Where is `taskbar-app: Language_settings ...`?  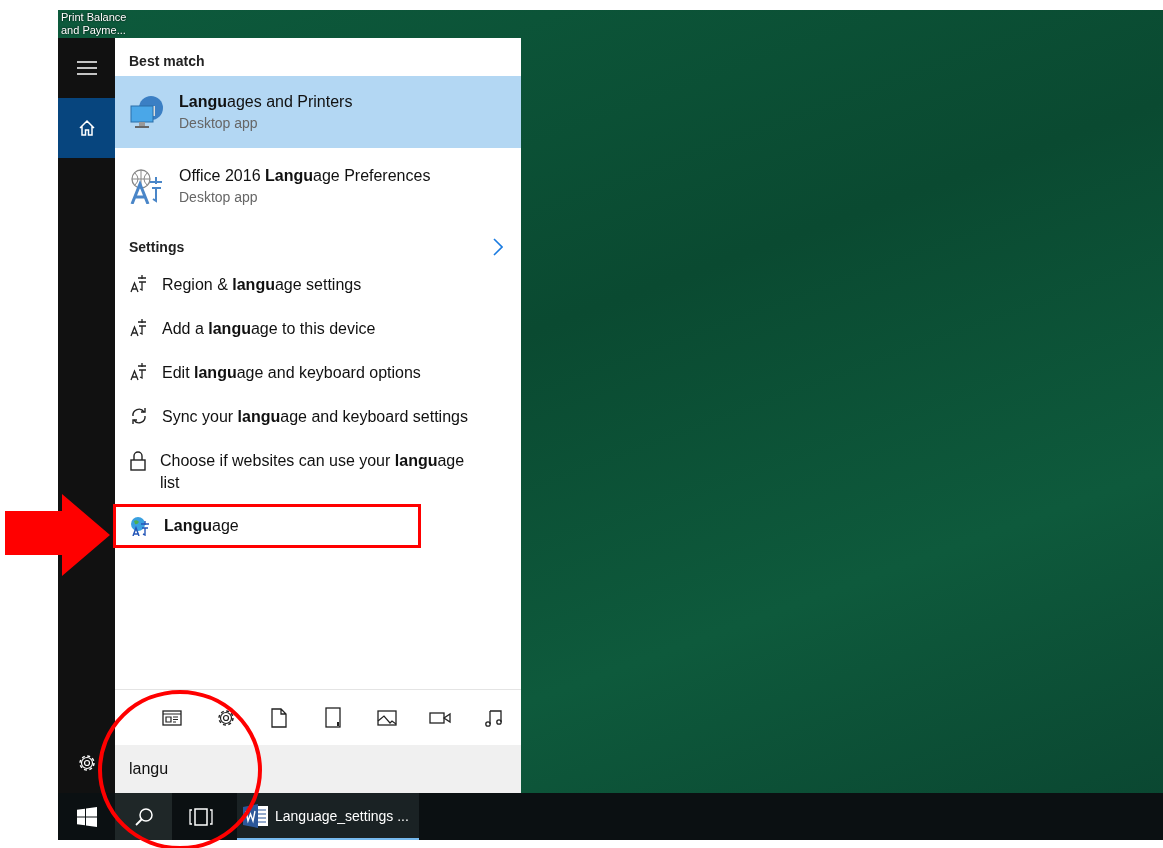
taskbar-app: Language_settings ... is located at coordinates (328, 816).